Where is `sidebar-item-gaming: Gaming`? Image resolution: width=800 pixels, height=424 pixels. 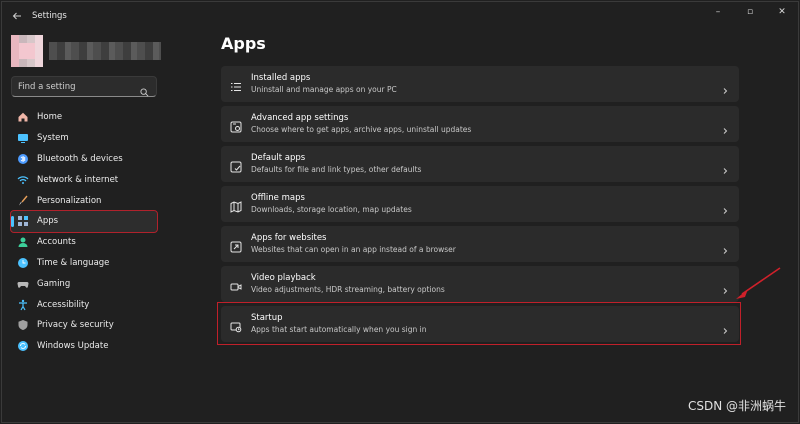
sidebar-item-gaming: Gaming is located at coordinates (84, 283).